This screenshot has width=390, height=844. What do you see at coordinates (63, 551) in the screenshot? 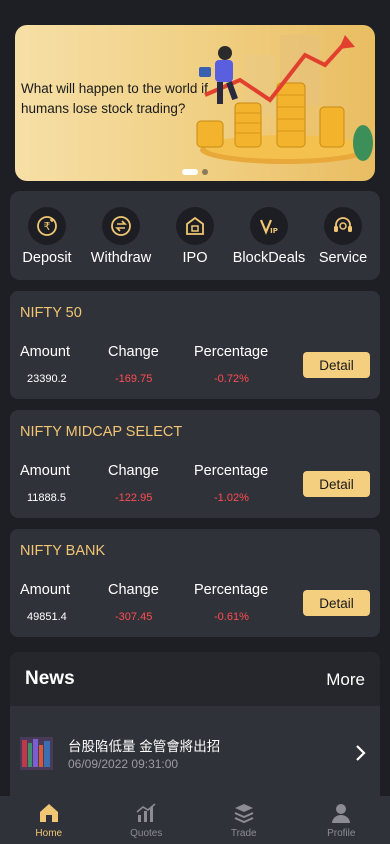
I see `index-name: NIFTY BANK` at bounding box center [63, 551].